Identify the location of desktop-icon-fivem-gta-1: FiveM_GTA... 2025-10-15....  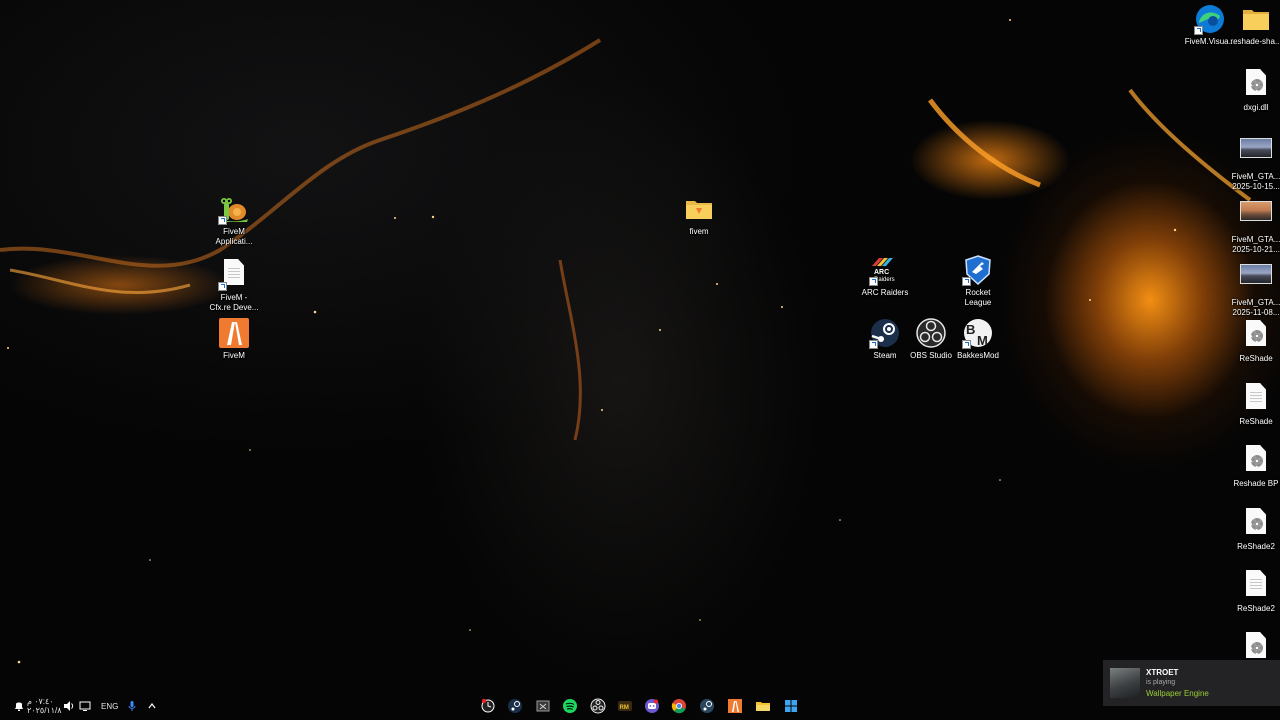
(1252, 161).